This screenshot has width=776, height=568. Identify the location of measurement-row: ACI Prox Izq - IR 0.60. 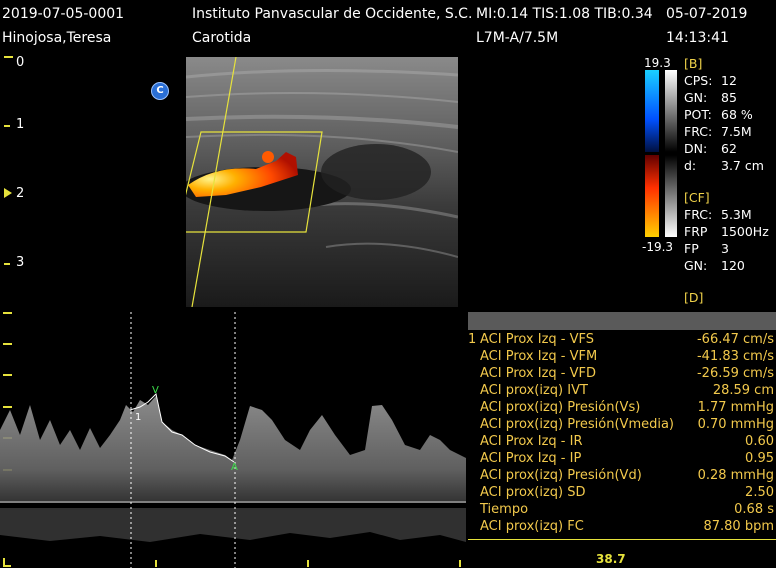
(627, 441).